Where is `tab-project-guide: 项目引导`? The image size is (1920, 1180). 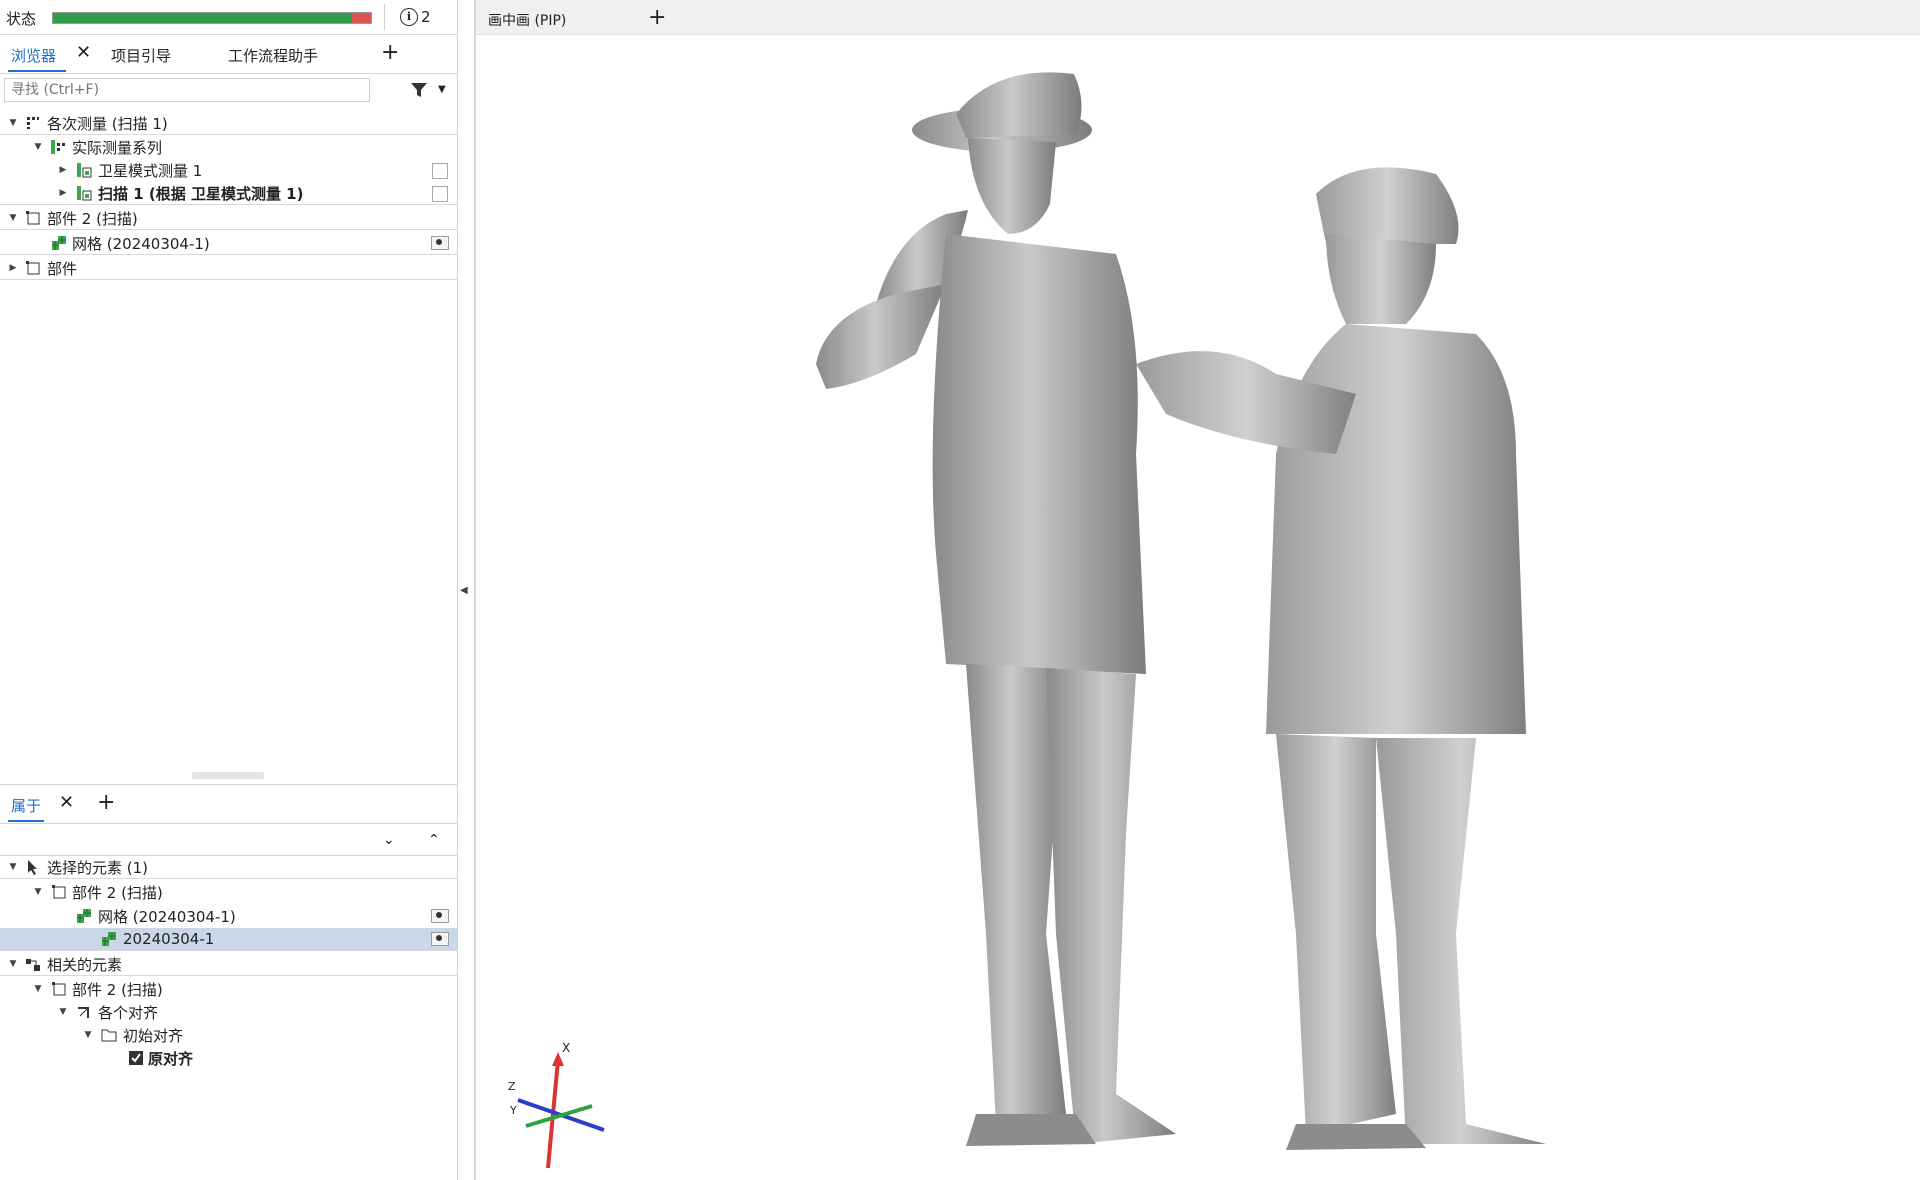
tab-project-guide: 项目引导 is located at coordinates (141, 55).